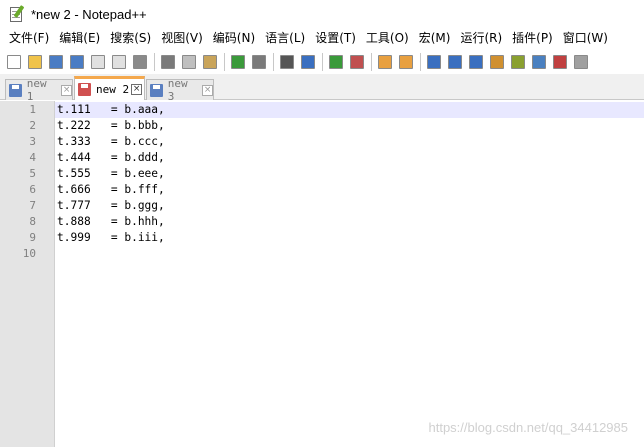  I want to click on cut-icon, so click(168, 61).